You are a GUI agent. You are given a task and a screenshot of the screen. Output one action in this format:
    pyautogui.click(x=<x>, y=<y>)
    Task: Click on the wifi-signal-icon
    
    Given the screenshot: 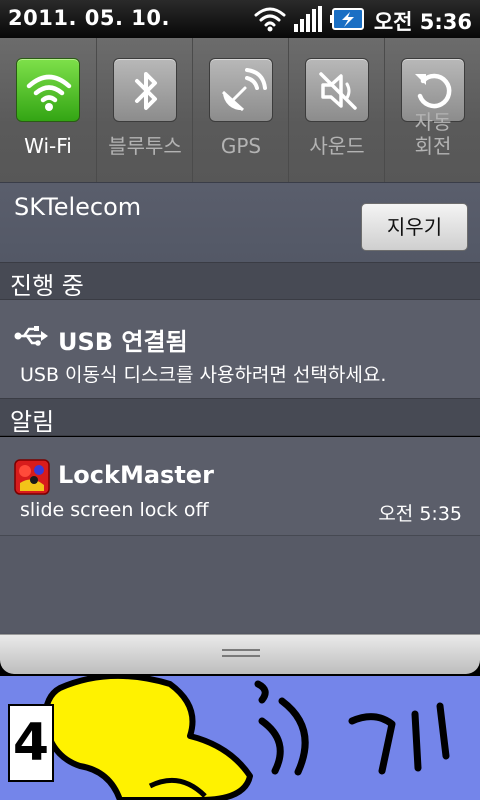 What is the action you would take?
    pyautogui.click(x=270, y=17)
    